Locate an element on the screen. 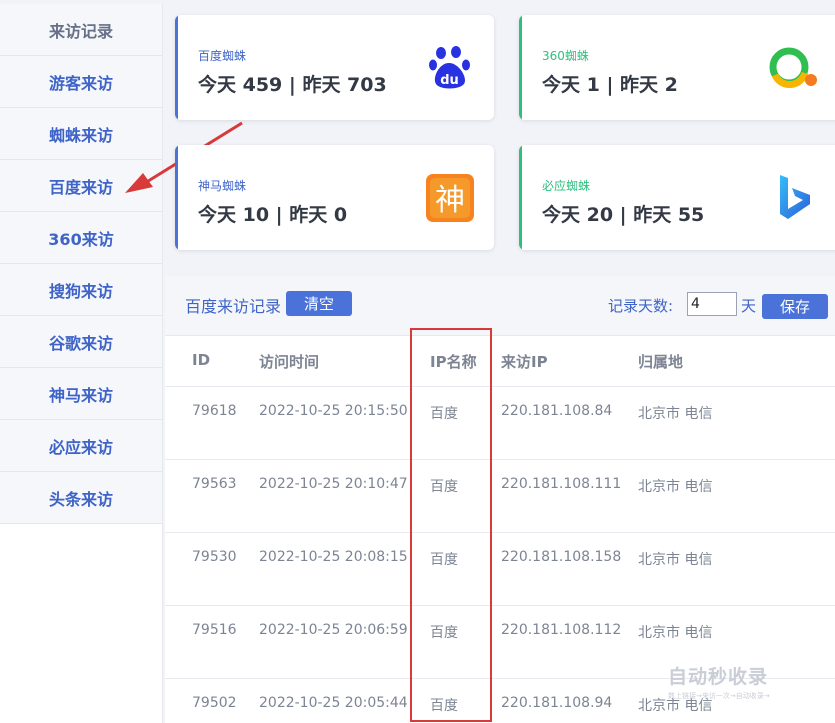 The width and height of the screenshot is (835, 723). card-label: 必应蜘蛛 is located at coordinates (566, 186).